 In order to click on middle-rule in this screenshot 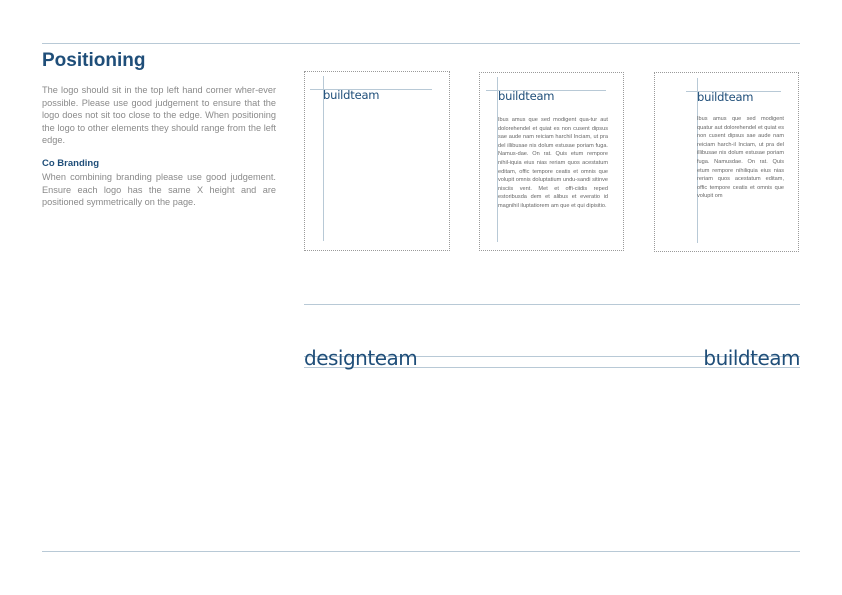, I will do `click(552, 304)`.